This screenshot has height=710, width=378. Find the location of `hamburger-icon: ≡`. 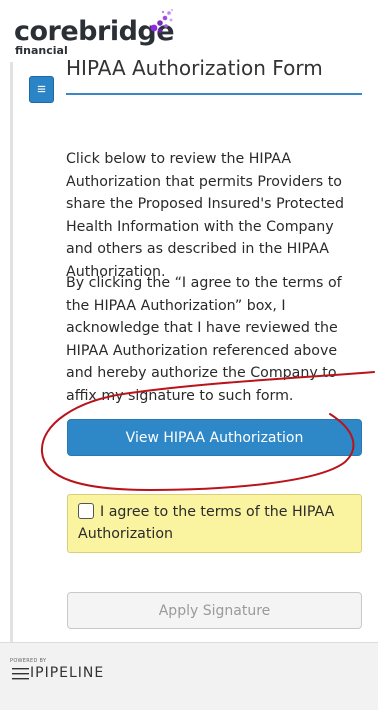

hamburger-icon: ≡ is located at coordinates (41, 89).